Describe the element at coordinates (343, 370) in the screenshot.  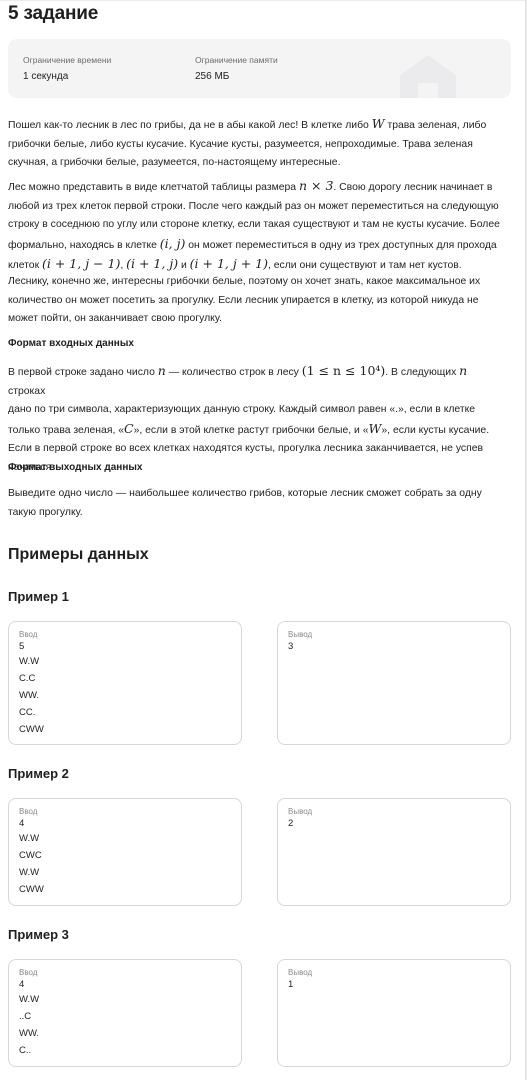
I see `math-constraint: (1 ≤ n ≤ 10⁴)` at that location.